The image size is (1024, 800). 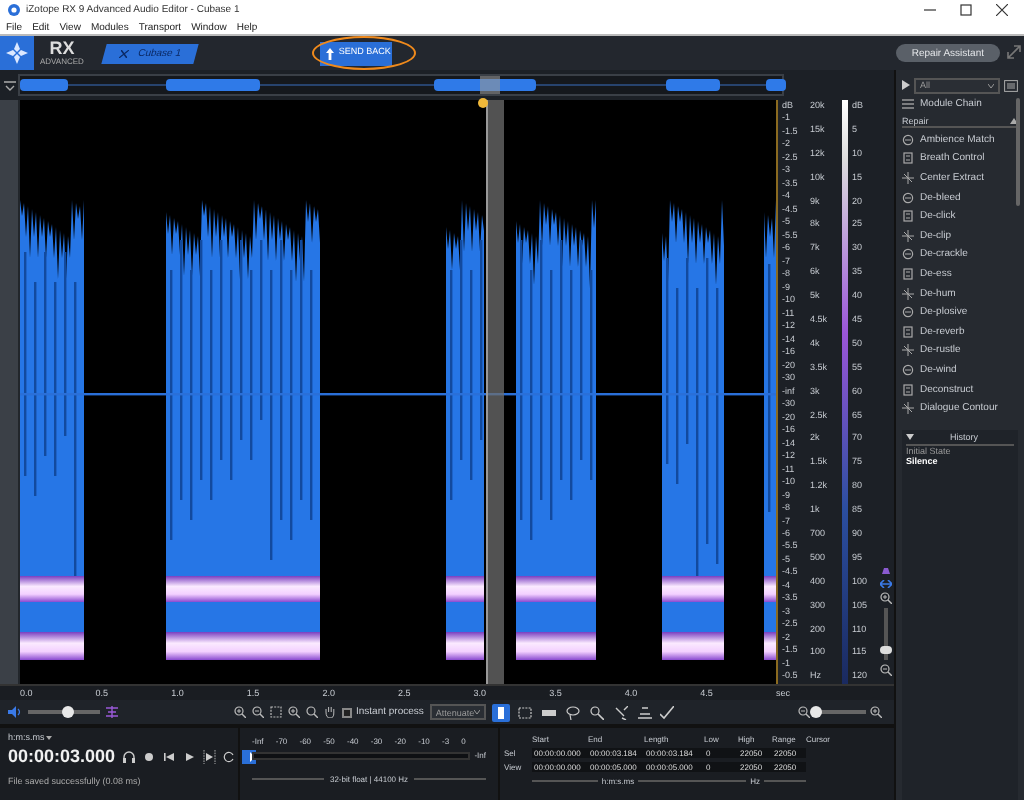 What do you see at coordinates (62, 756) in the screenshot?
I see `timecode: 00:00:03.000` at bounding box center [62, 756].